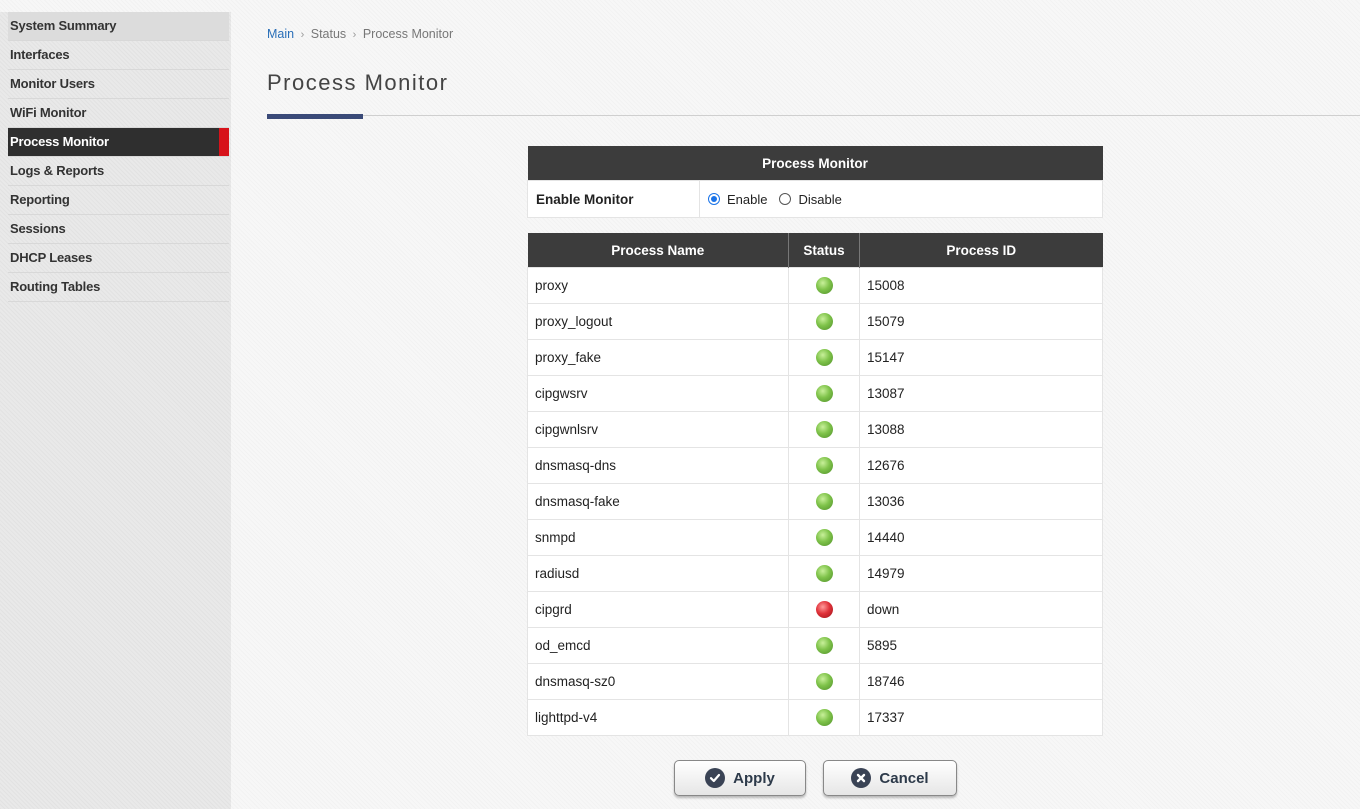  Describe the element at coordinates (785, 199) in the screenshot. I see `disable-radio` at that location.